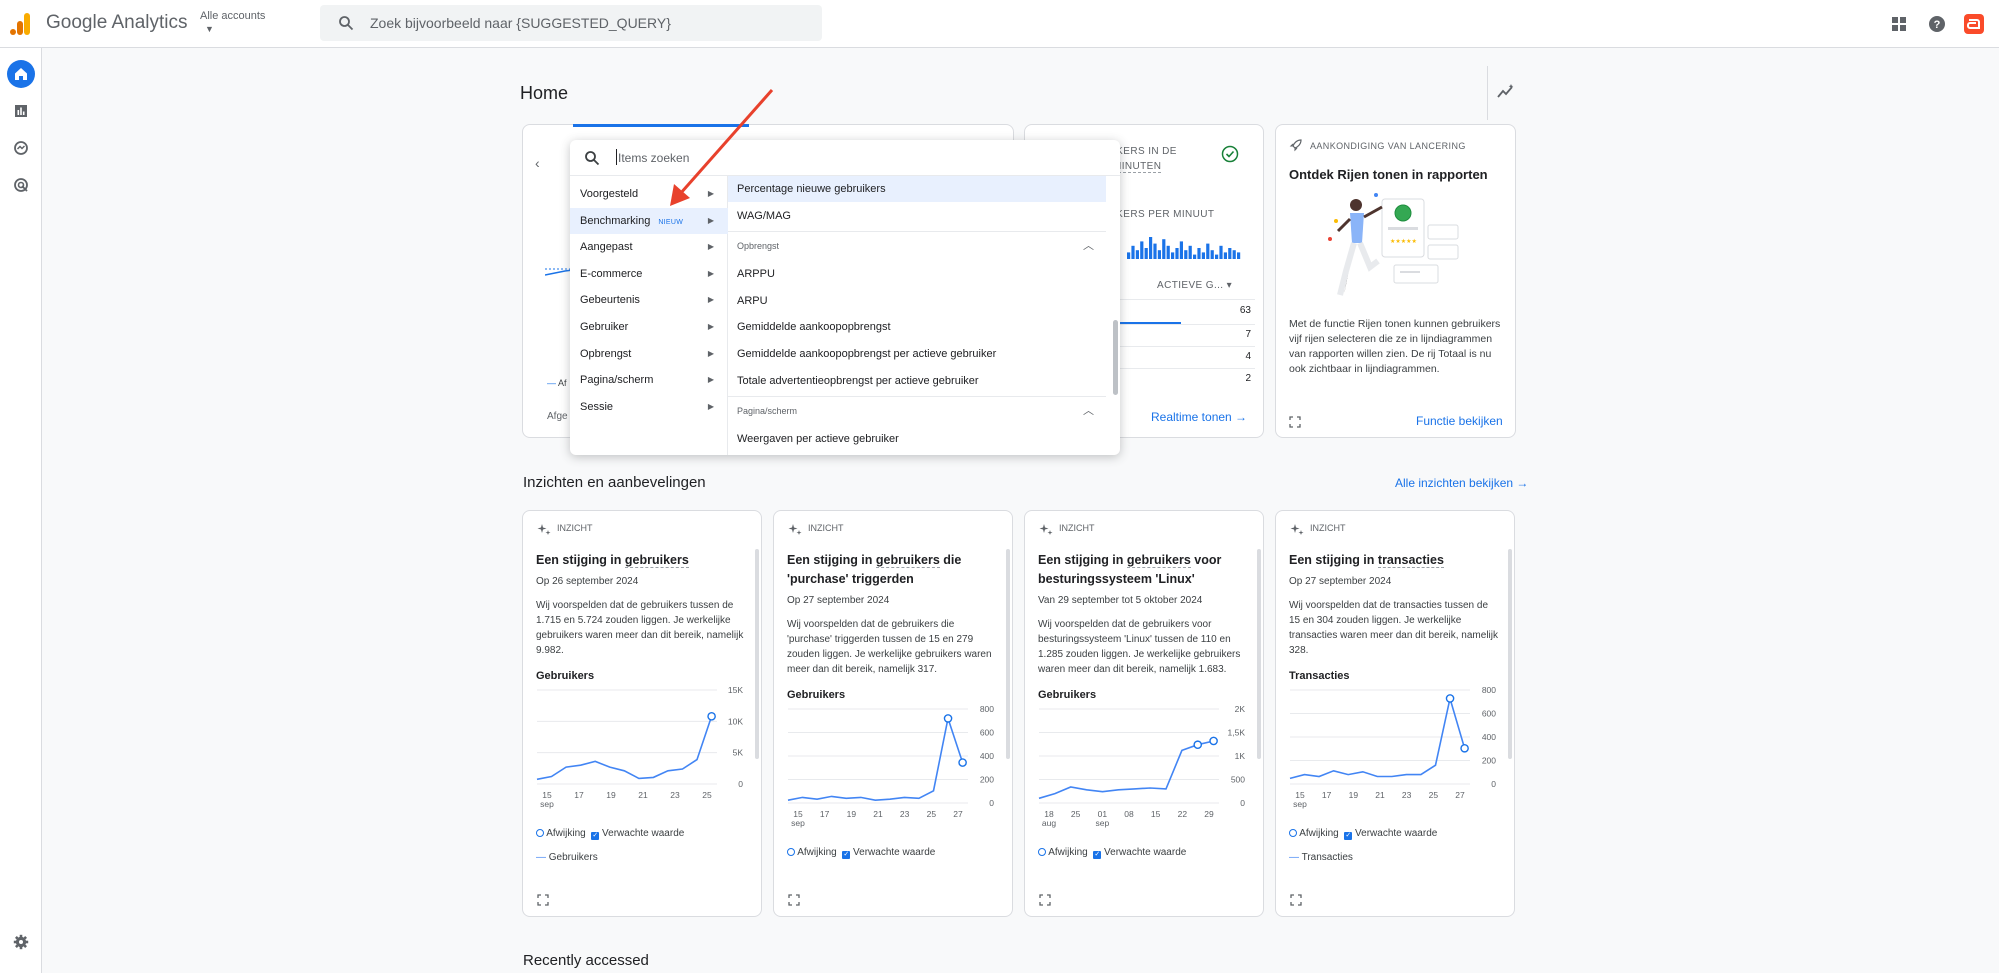 The image size is (1999, 973). I want to click on google-analytics-logo, so click(20, 24).